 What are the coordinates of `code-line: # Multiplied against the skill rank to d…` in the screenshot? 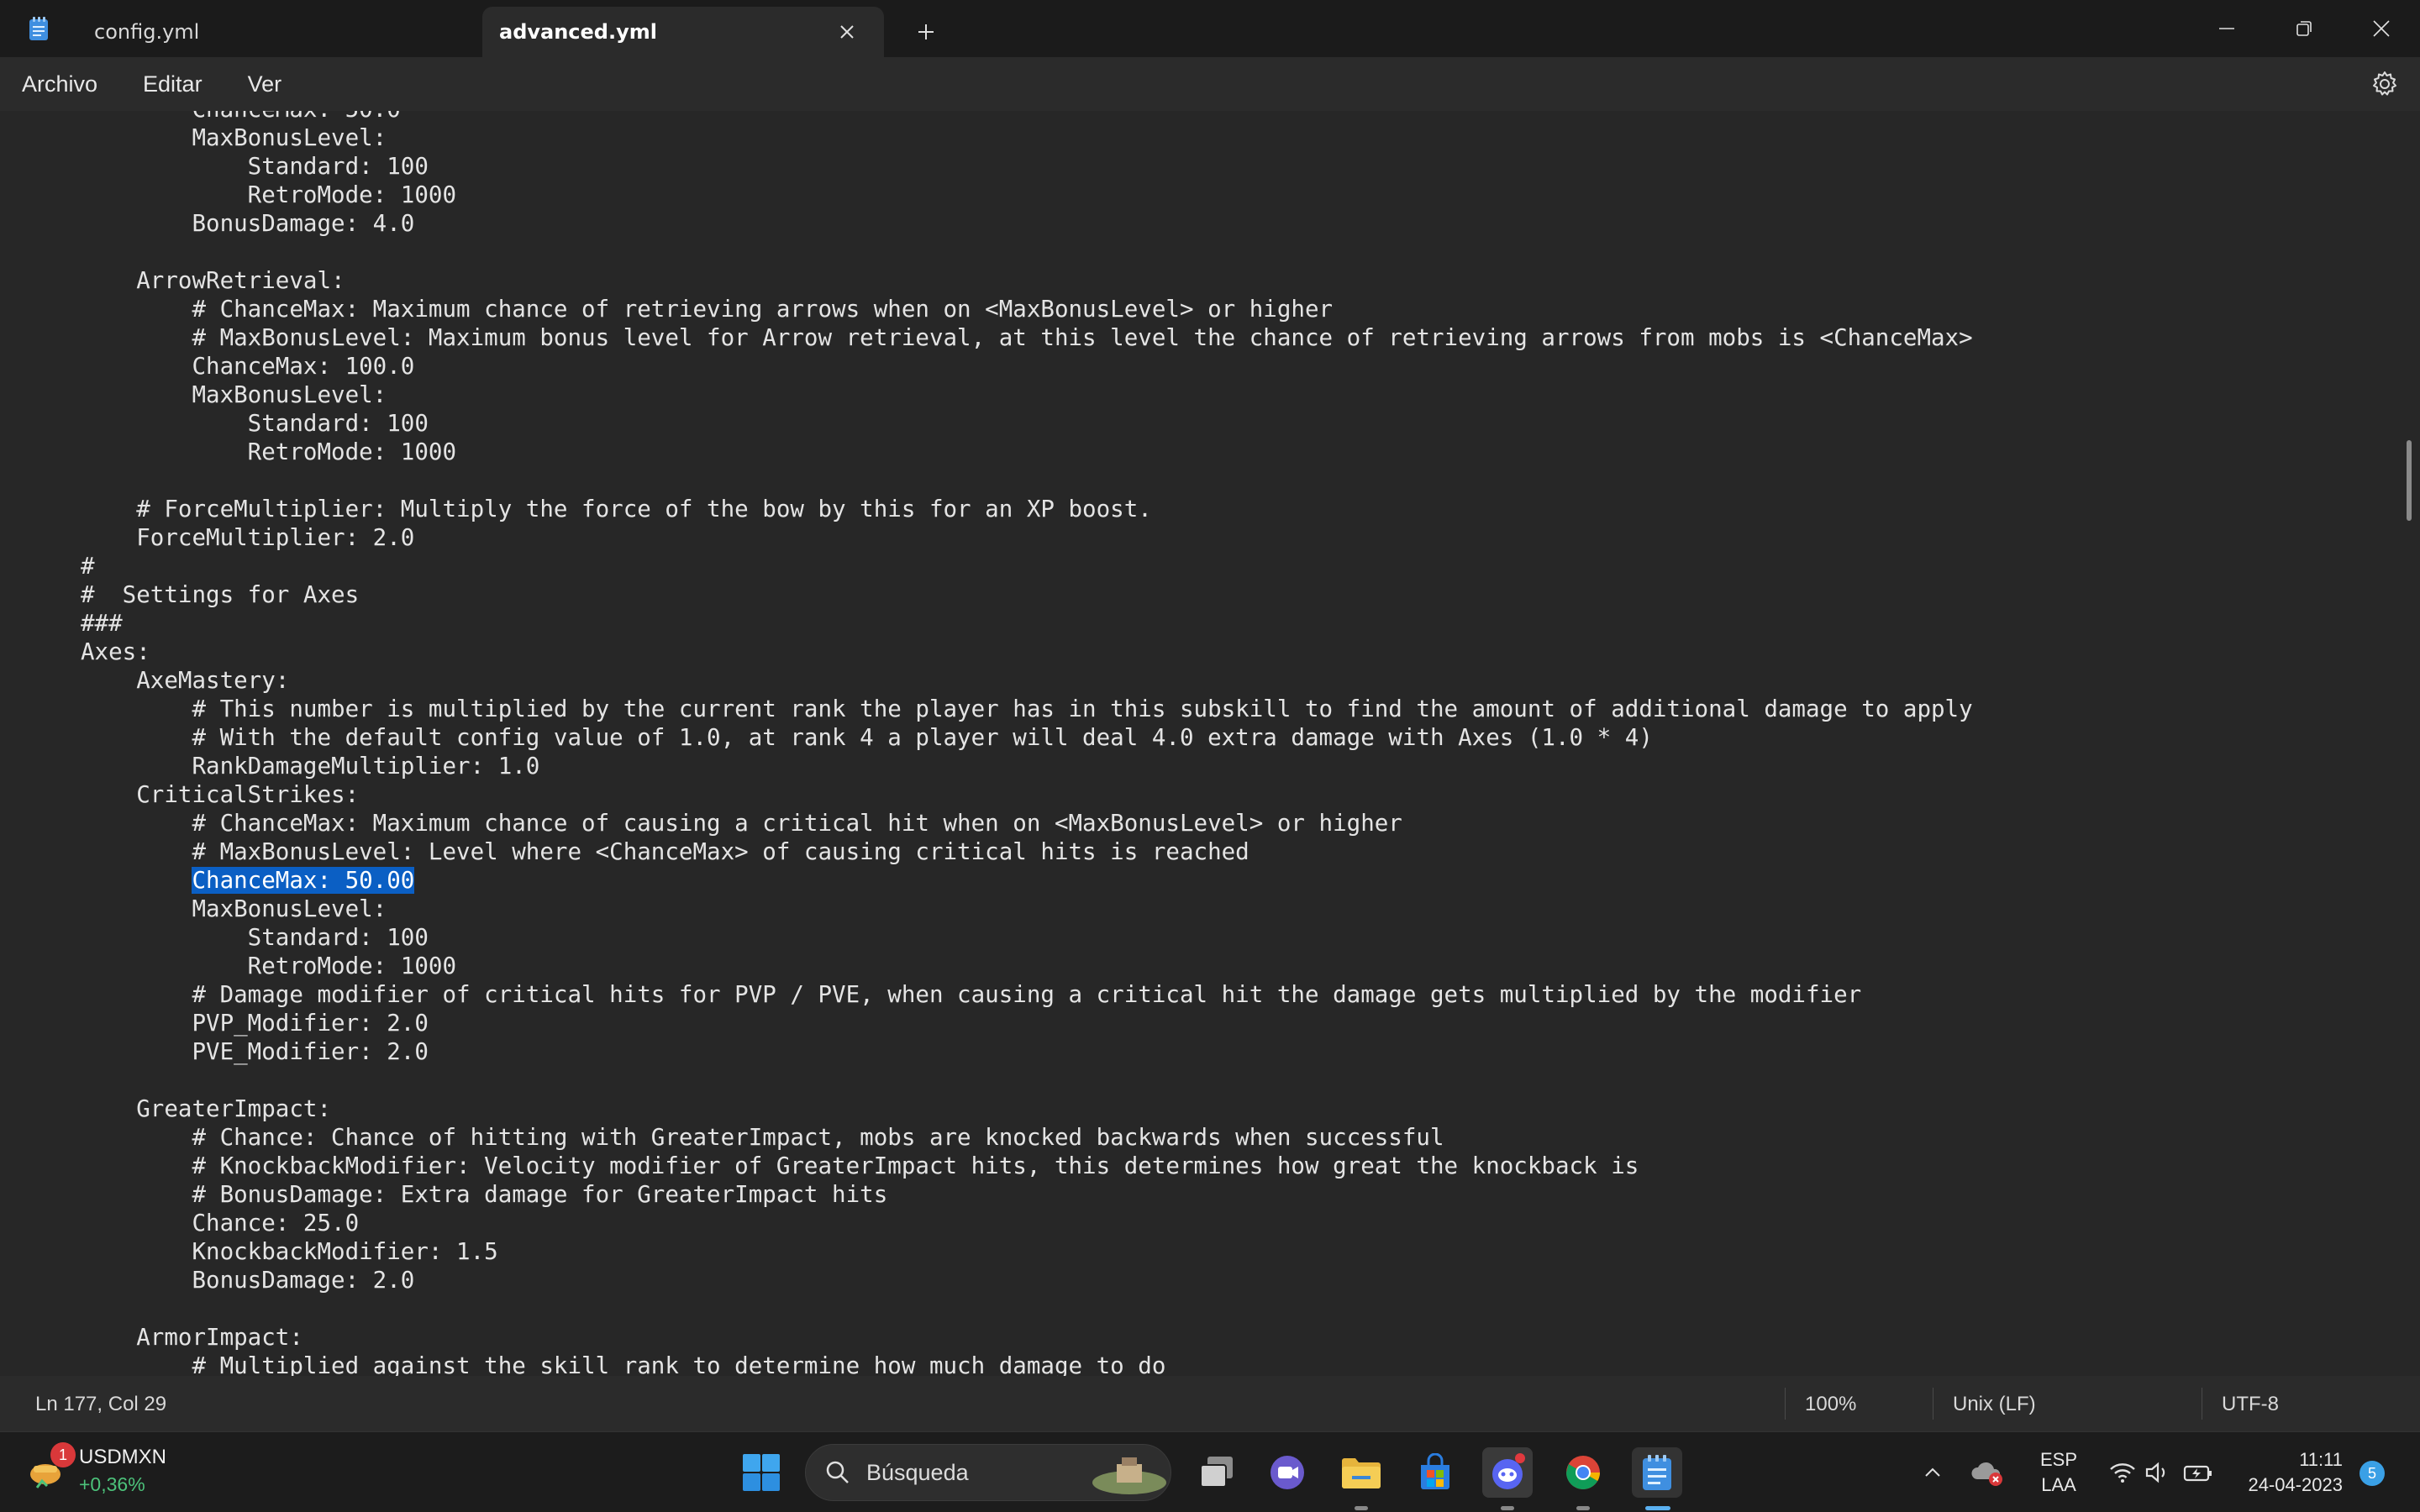 It's located at (1027, 1364).